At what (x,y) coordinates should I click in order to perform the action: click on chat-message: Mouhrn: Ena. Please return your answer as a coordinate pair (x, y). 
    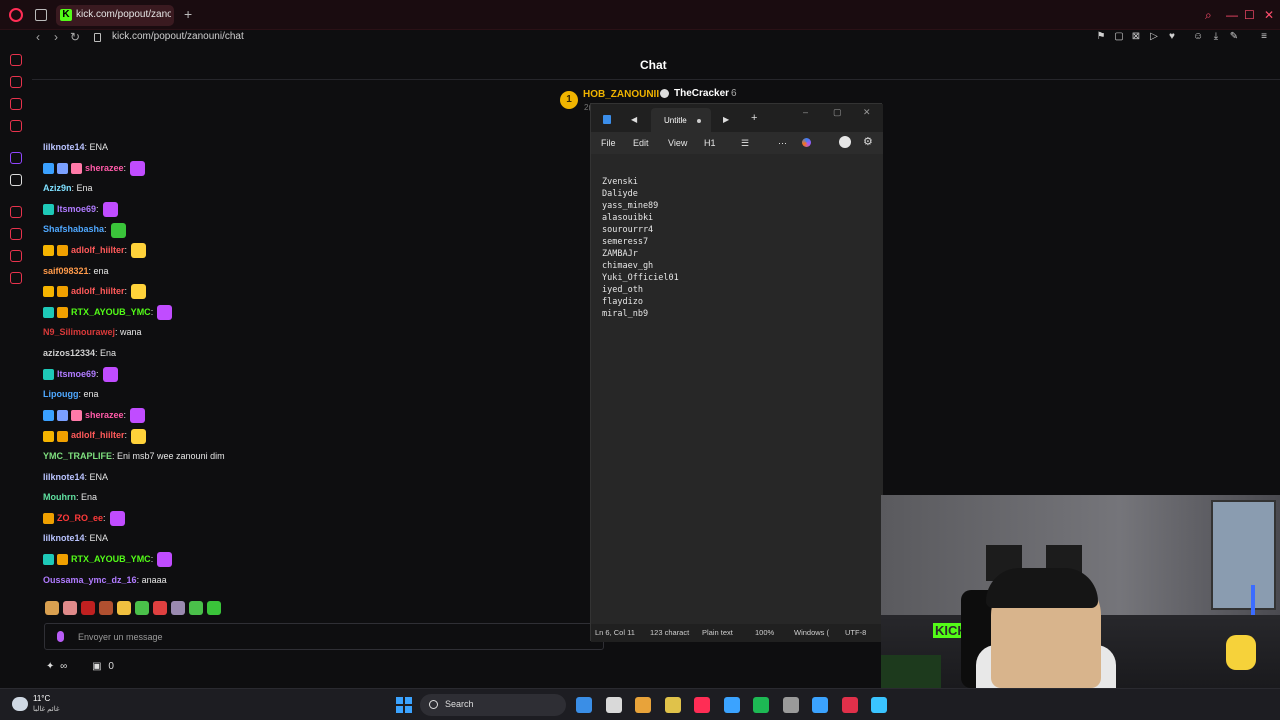
    Looking at the image, I should click on (70, 497).